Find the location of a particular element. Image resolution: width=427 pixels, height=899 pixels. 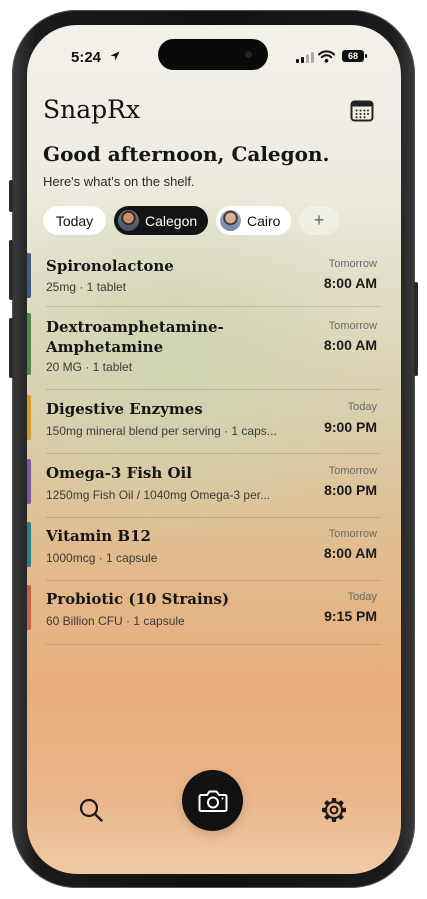

camera-button is located at coordinates (212, 800).